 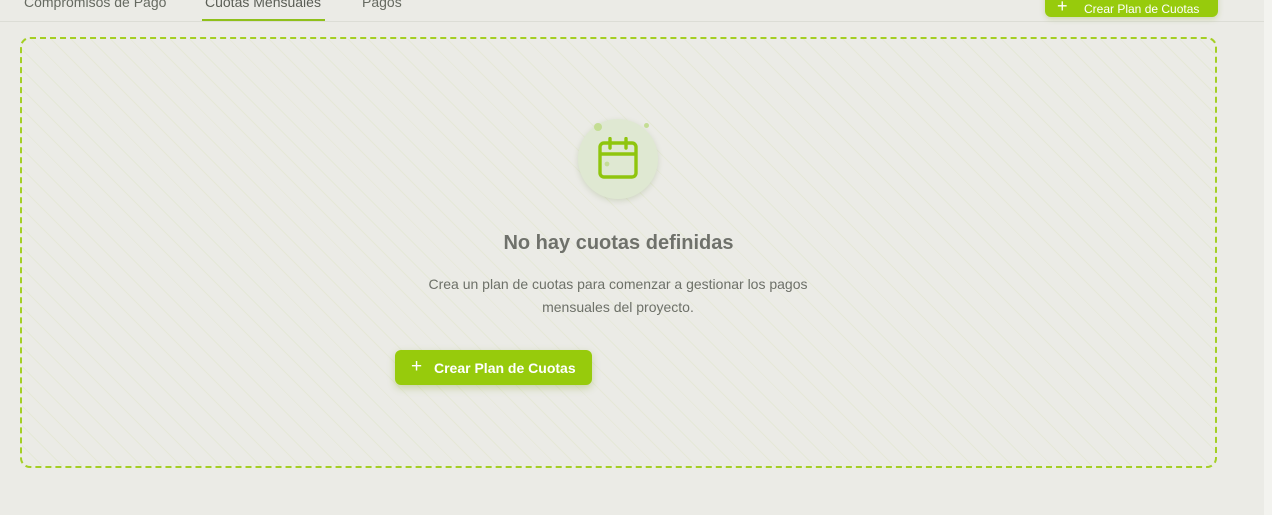 I want to click on empty-state-title: No hay cuotas definidas, so click(x=618, y=243).